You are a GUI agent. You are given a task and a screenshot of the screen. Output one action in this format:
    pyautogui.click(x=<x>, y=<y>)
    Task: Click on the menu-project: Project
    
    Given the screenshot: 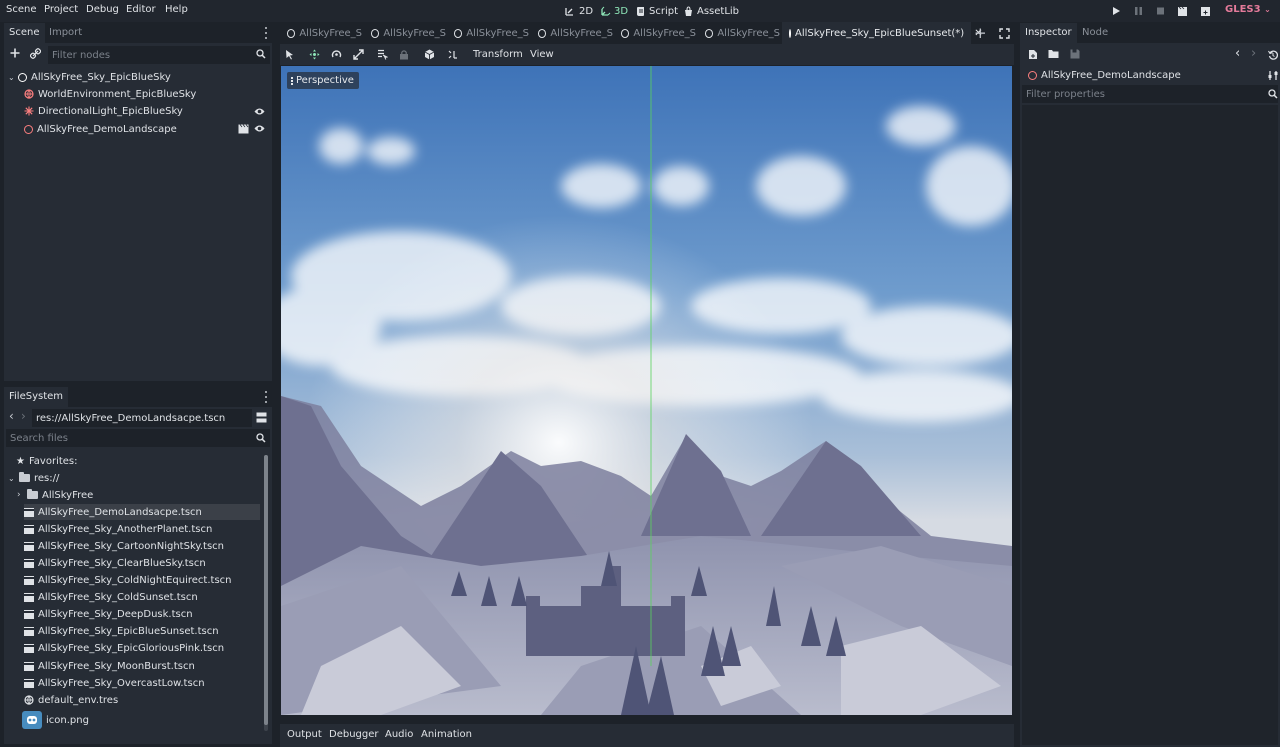 What is the action you would take?
    pyautogui.click(x=61, y=9)
    